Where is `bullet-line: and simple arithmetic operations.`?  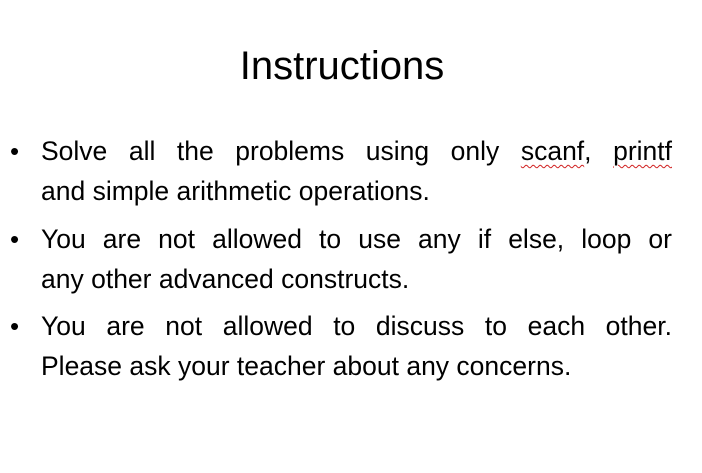 bullet-line: and simple arithmetic operations. is located at coordinates (235, 191).